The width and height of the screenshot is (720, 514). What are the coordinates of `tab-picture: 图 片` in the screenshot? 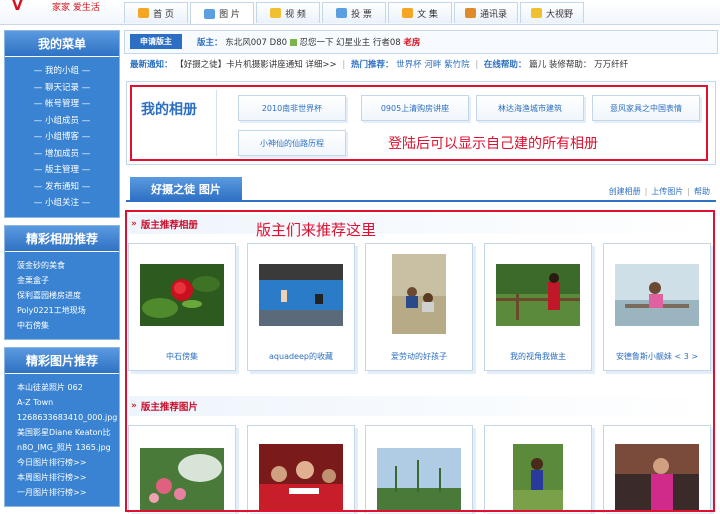 It's located at (222, 13).